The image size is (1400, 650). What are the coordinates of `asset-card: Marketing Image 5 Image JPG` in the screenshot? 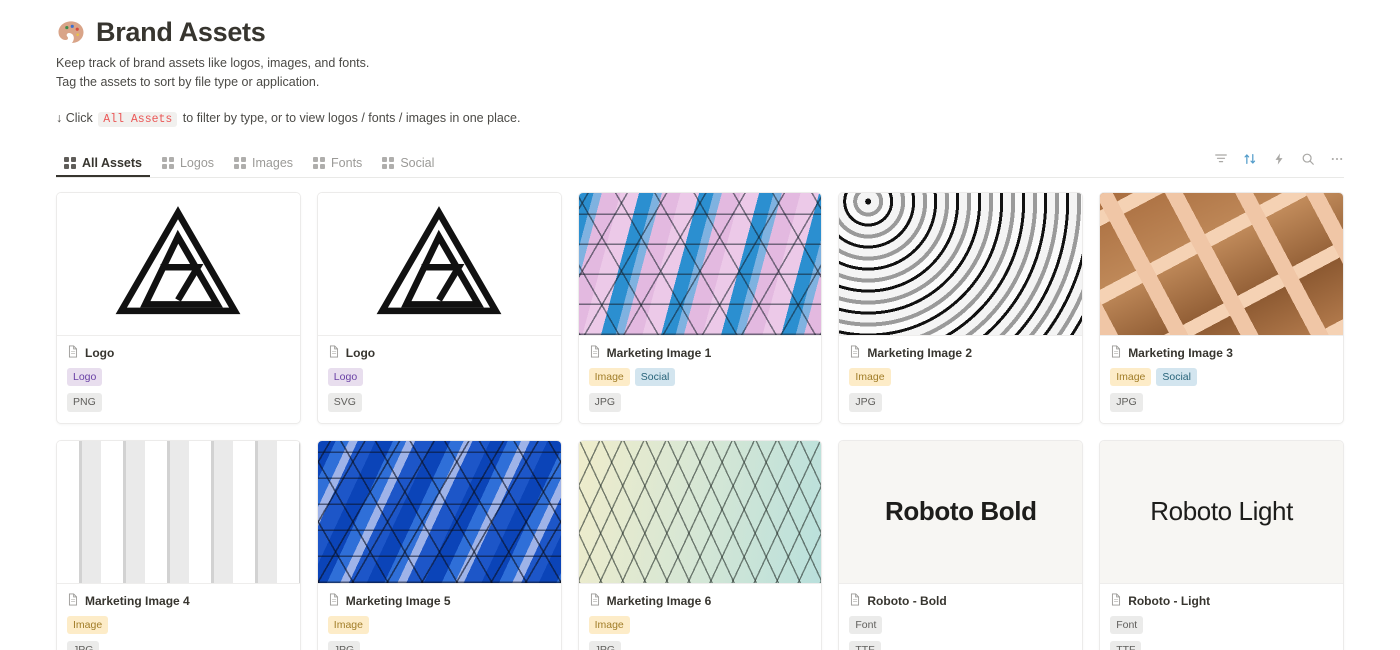 It's located at (439, 544).